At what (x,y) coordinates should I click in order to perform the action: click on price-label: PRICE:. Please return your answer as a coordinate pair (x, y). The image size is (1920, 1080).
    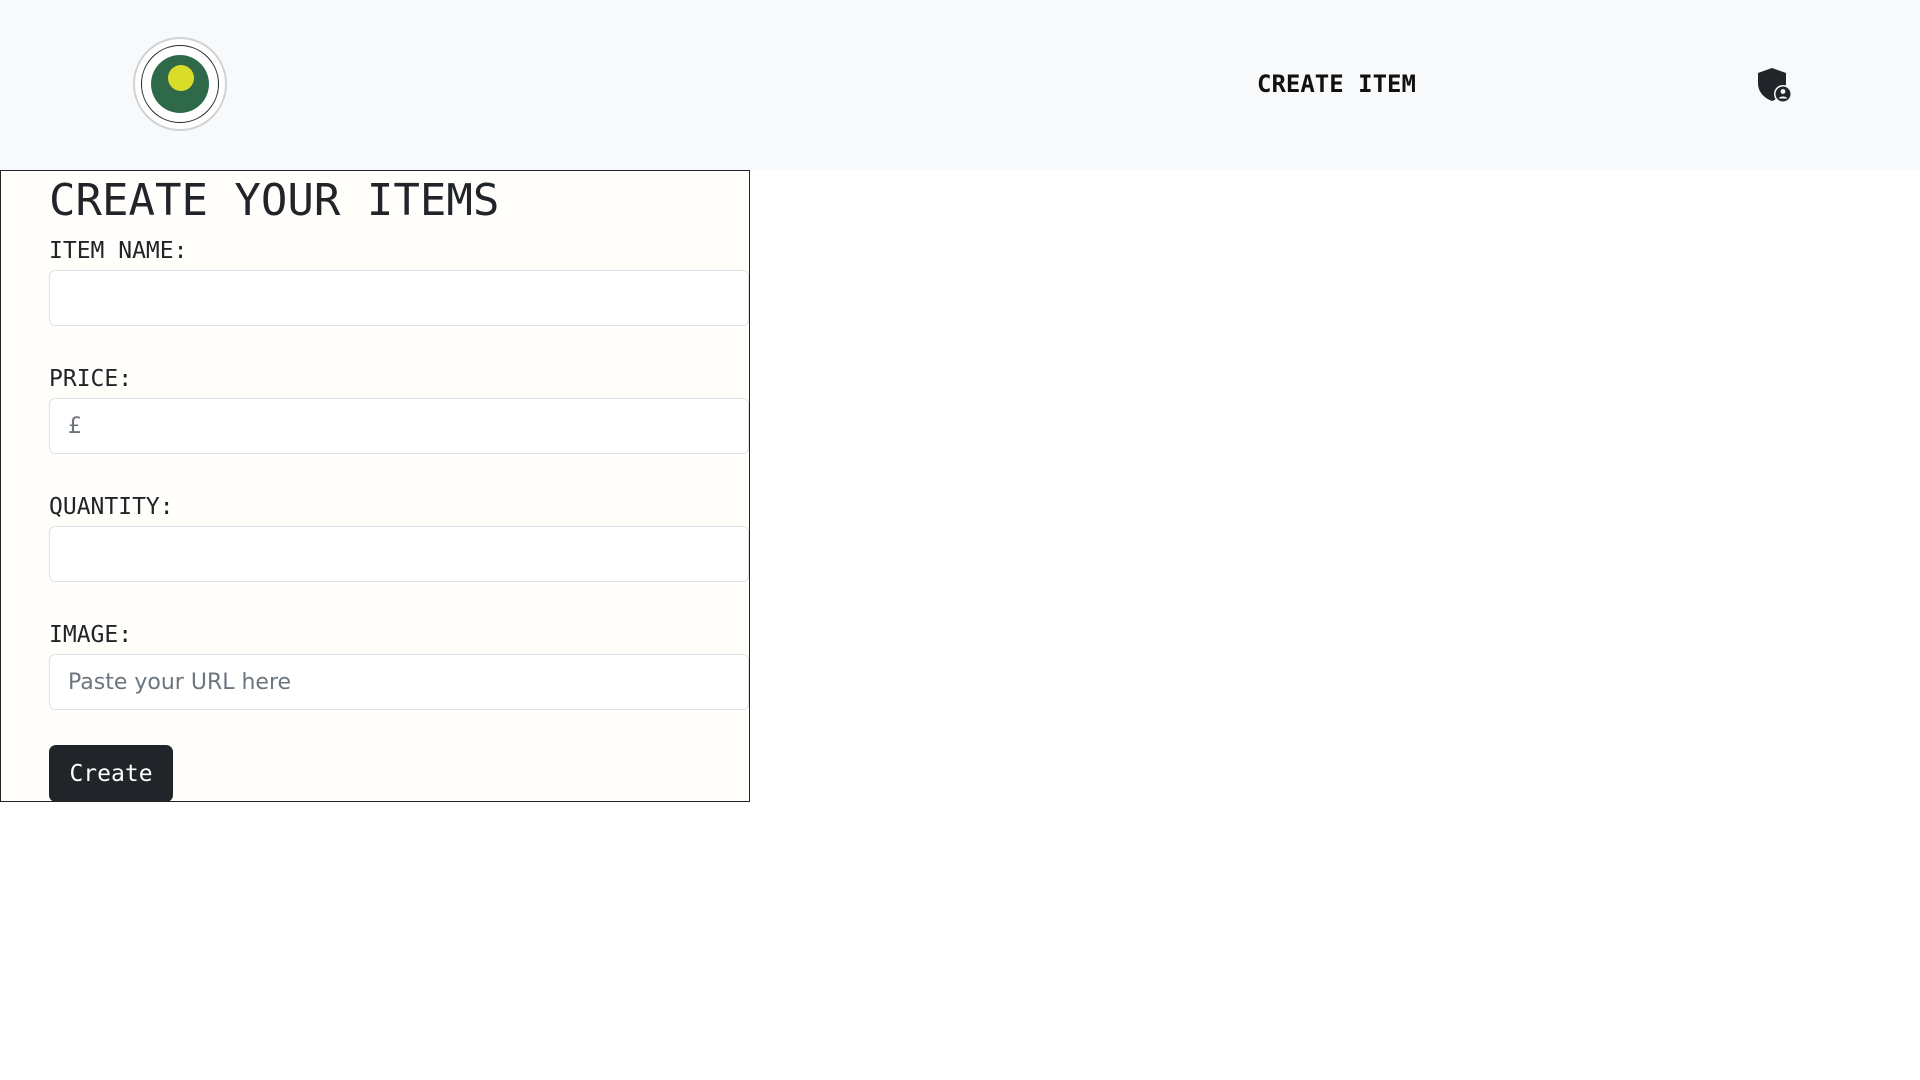
    Looking at the image, I should click on (91, 379).